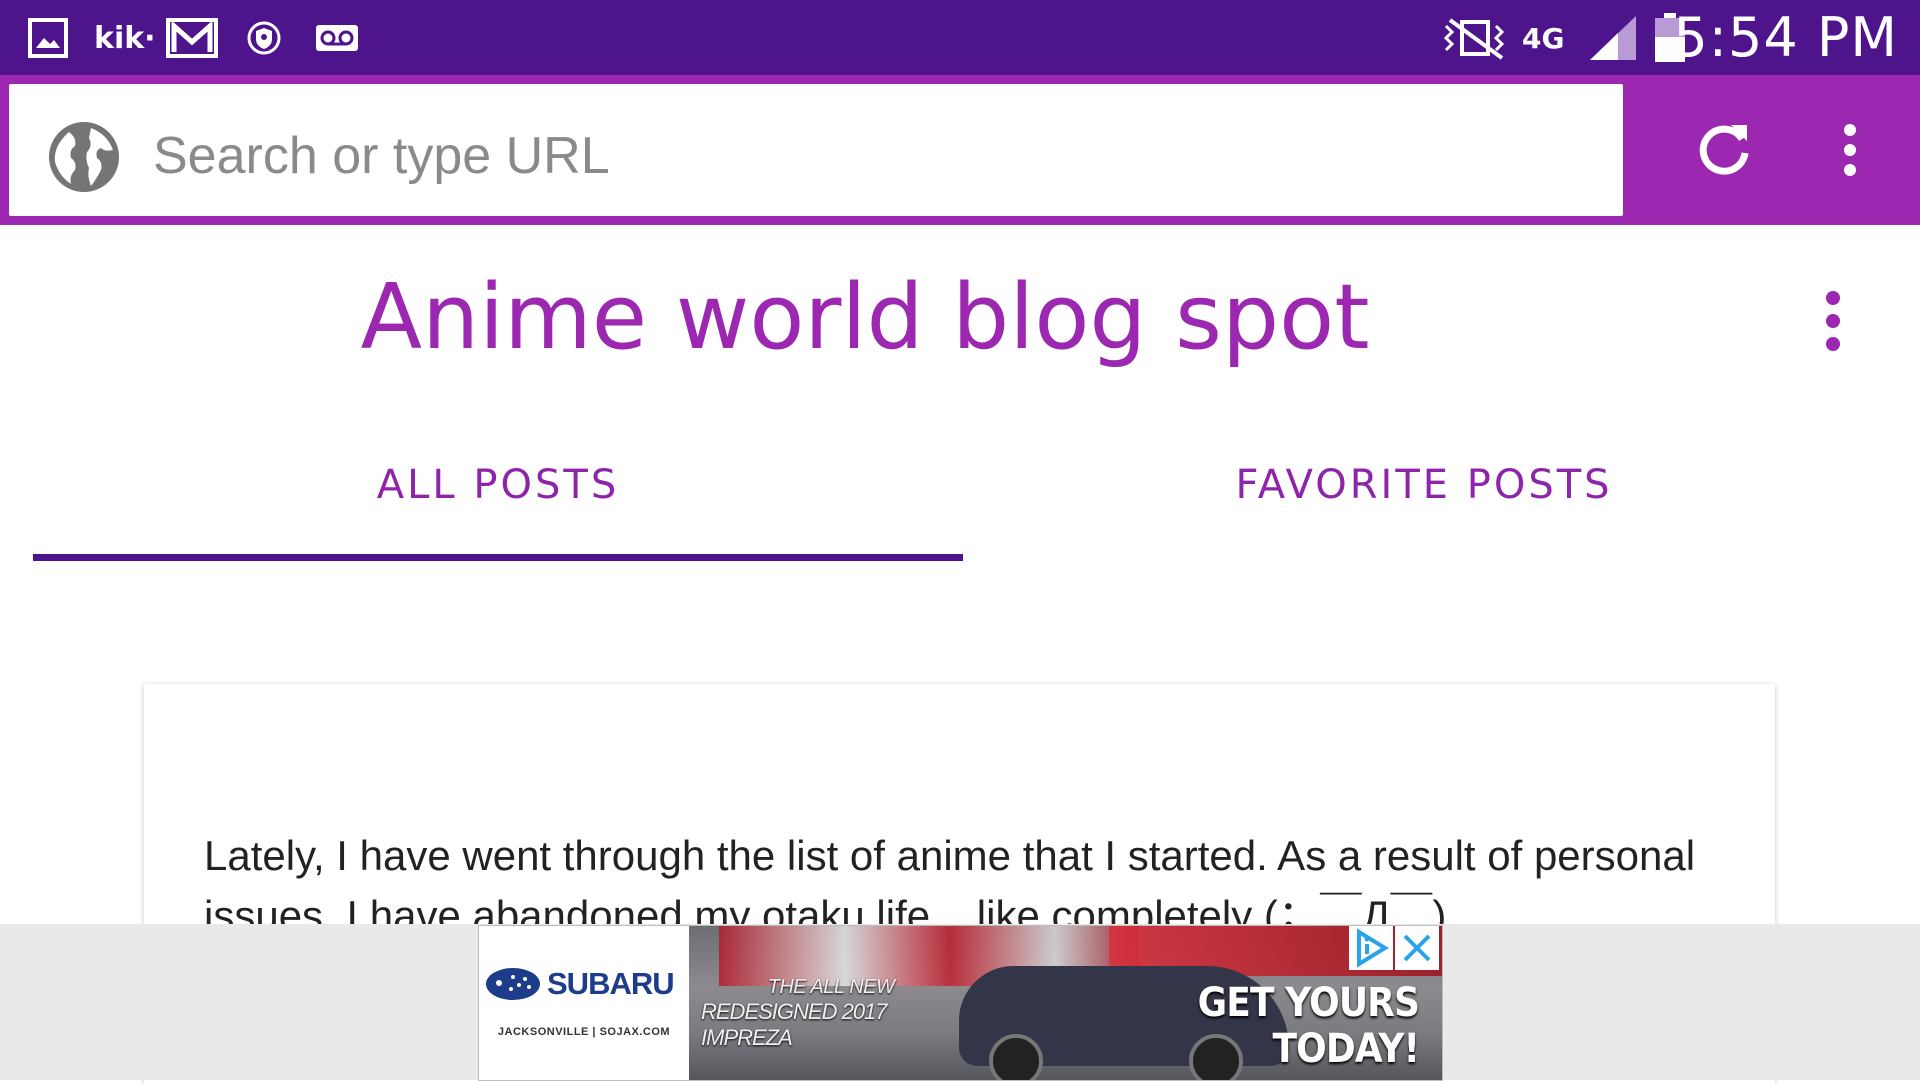 The image size is (1920, 1084). Describe the element at coordinates (1476, 38) in the screenshot. I see `vibrate-icon` at that location.